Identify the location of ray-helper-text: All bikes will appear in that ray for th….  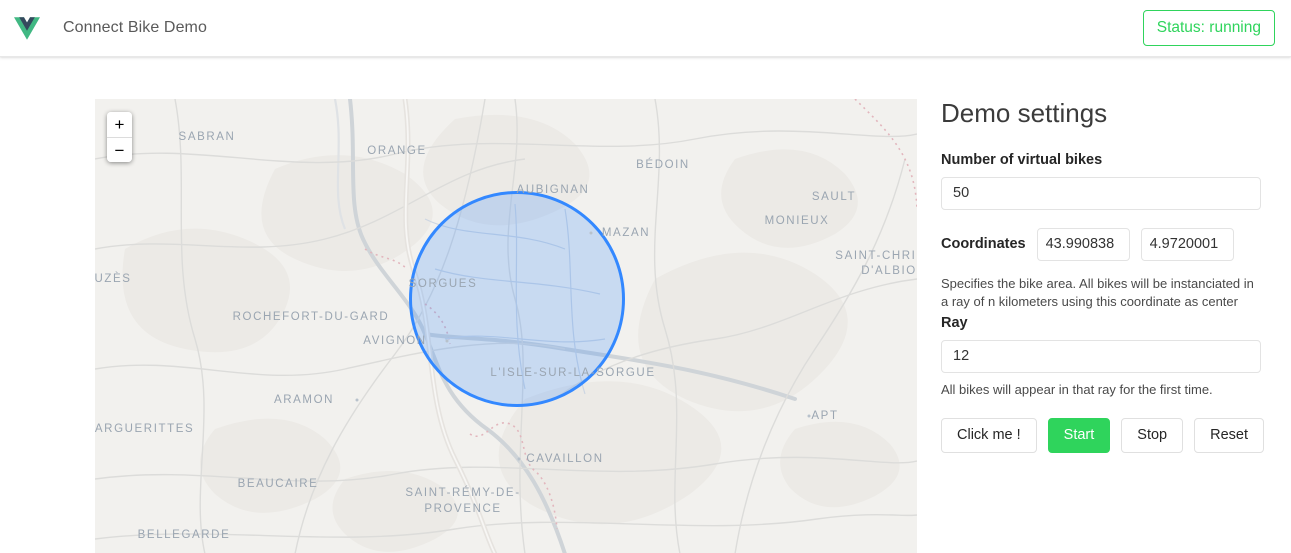
(1077, 389).